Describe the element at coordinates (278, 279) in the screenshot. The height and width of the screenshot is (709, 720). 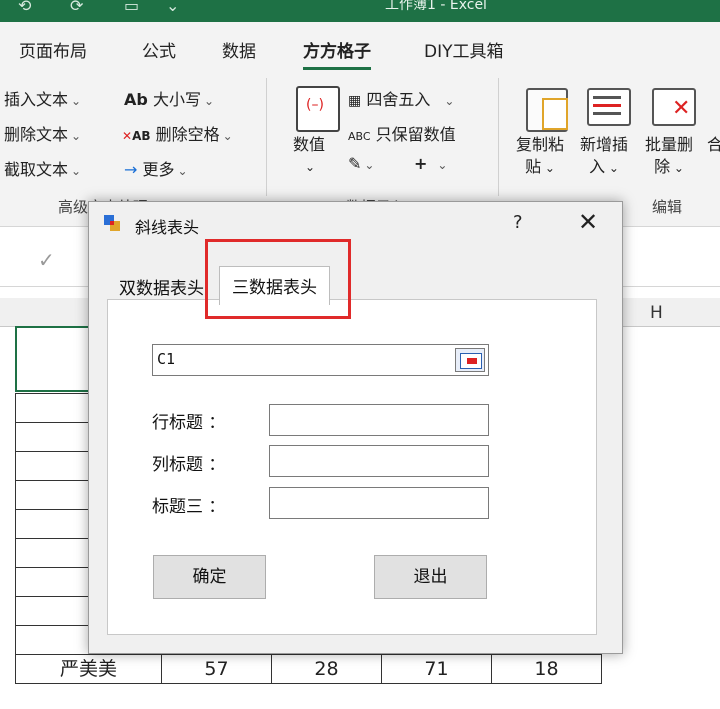
I see `annotation-highlight-box` at that location.